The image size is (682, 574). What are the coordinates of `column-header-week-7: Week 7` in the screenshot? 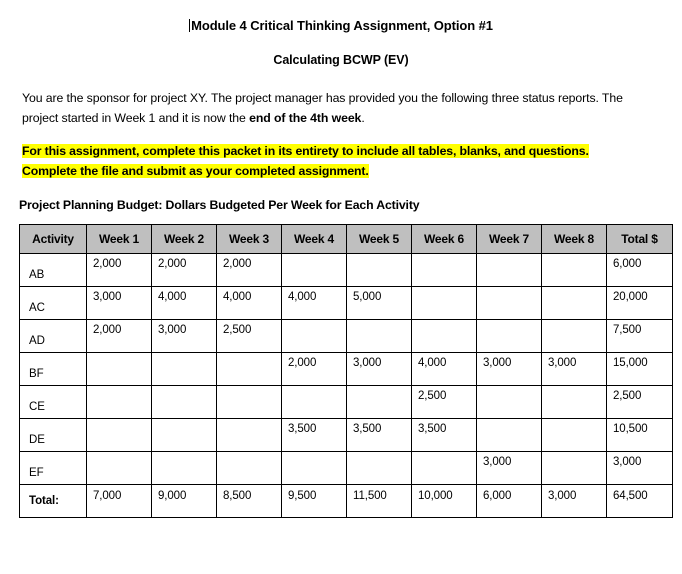 It's located at (509, 239).